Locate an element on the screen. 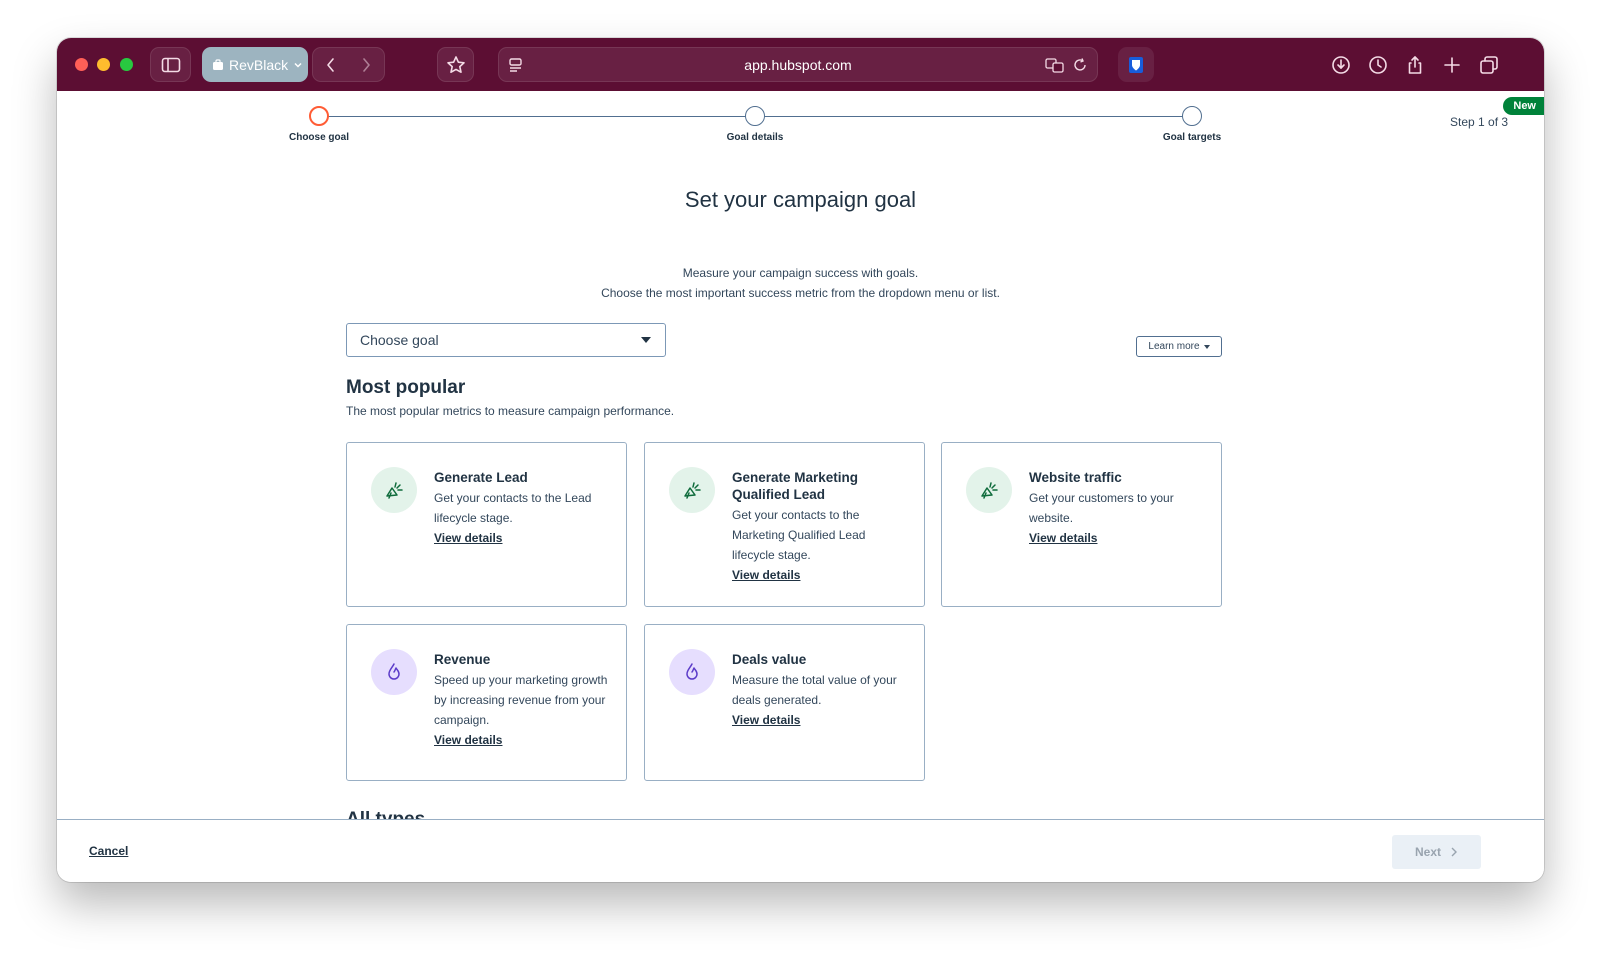  profile-button: RevBlack is located at coordinates (255, 64).